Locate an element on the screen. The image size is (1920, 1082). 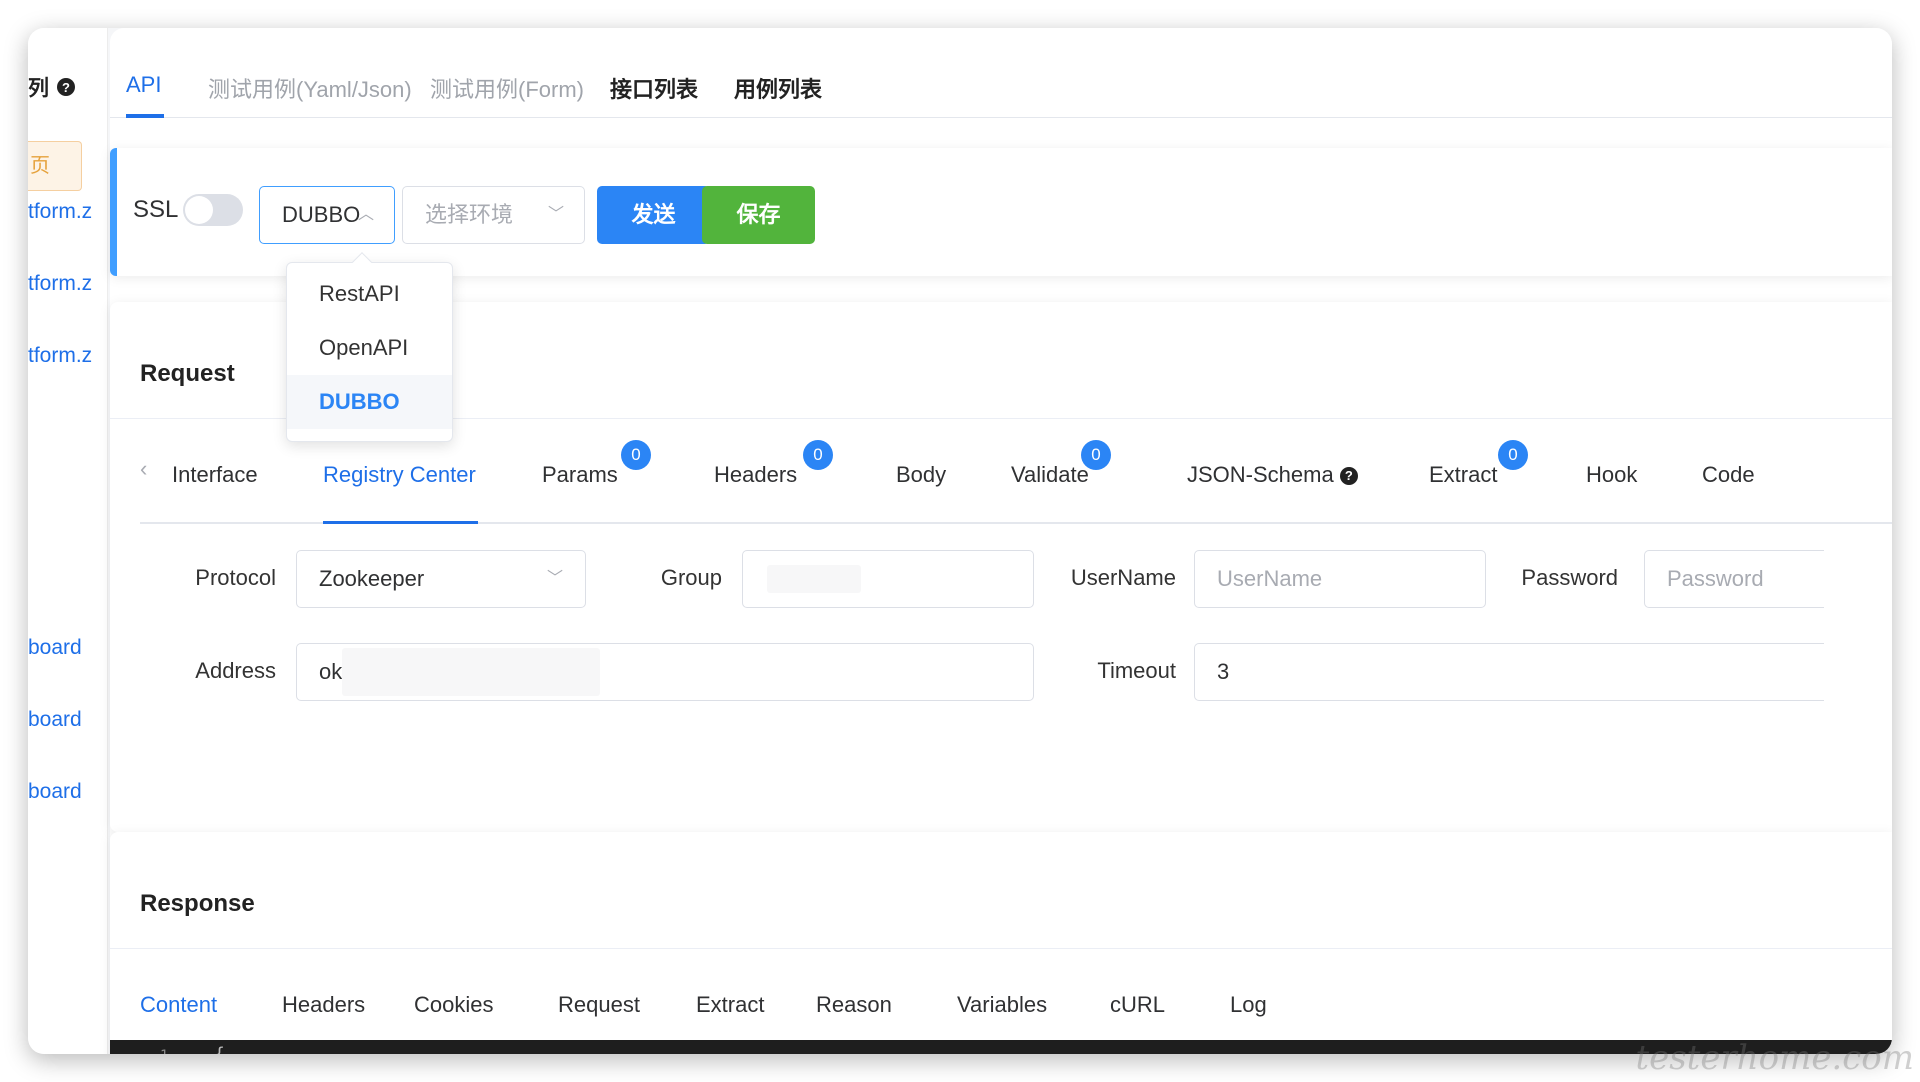
address-input: ok is located at coordinates (665, 672).